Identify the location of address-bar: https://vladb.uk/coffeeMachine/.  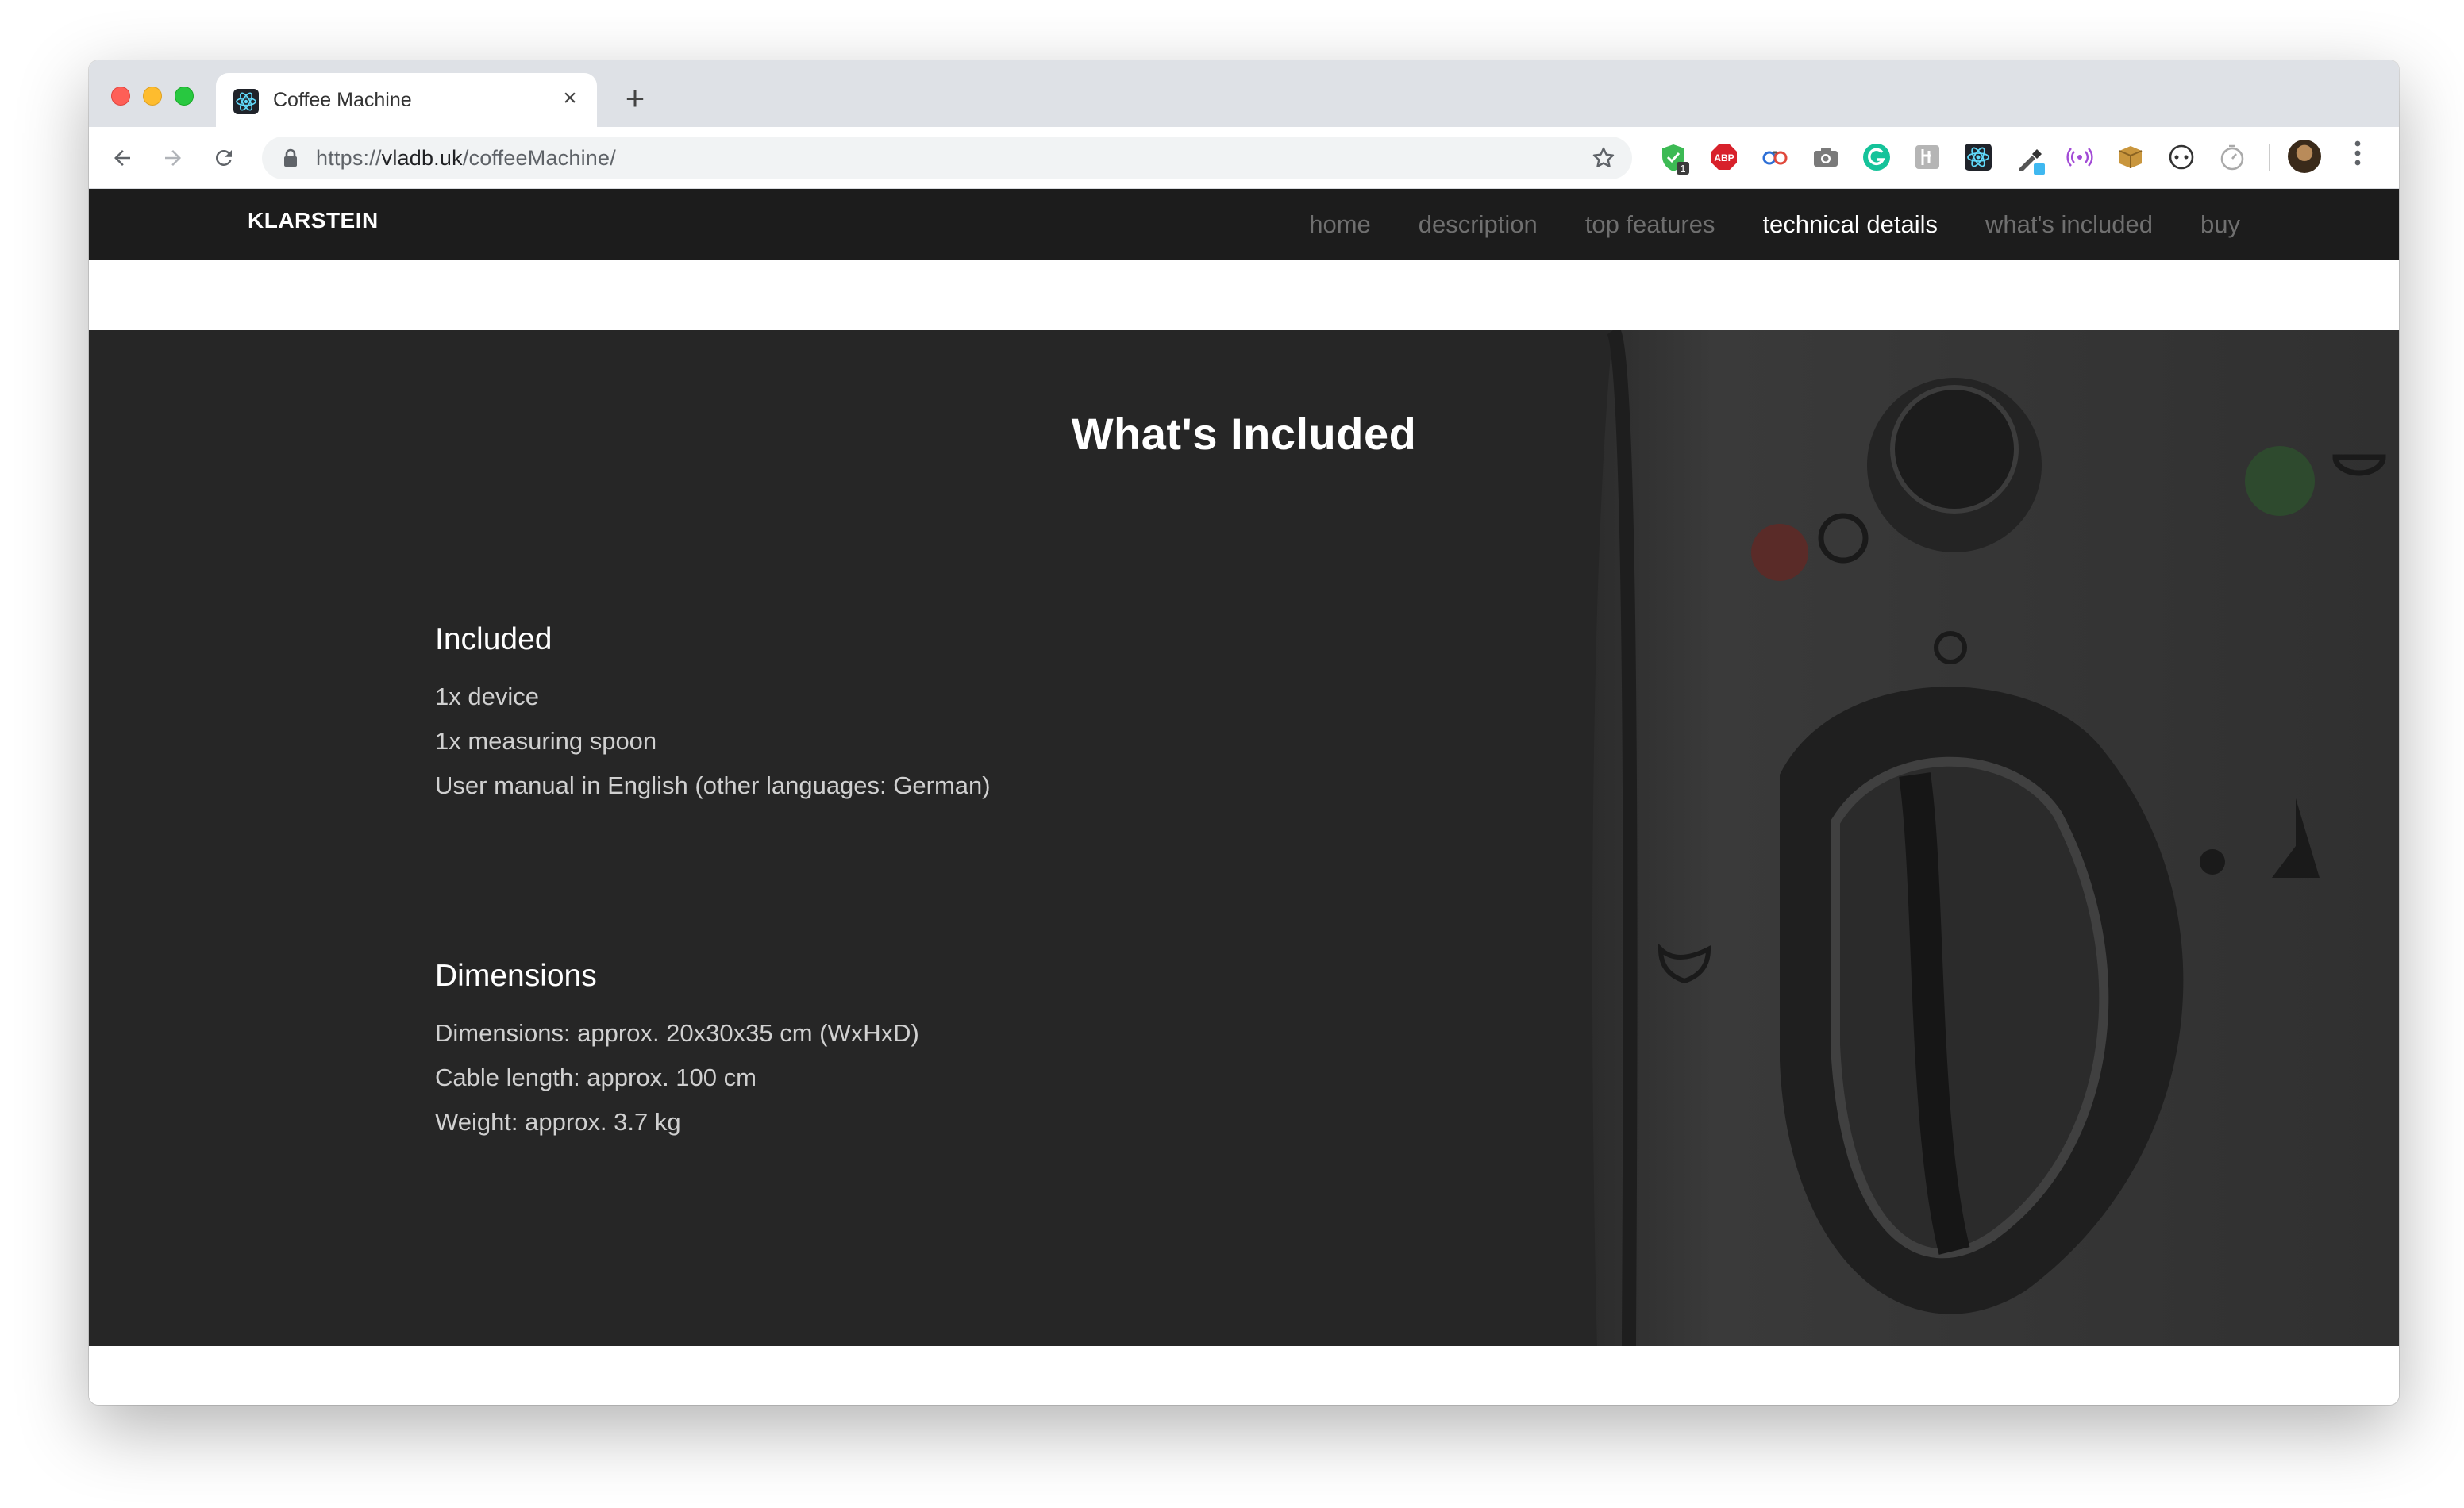
(947, 158).